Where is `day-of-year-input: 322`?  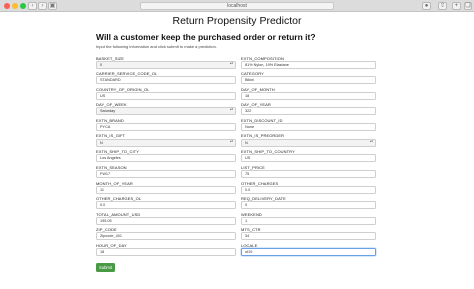 day-of-year-input: 322 is located at coordinates (308, 111).